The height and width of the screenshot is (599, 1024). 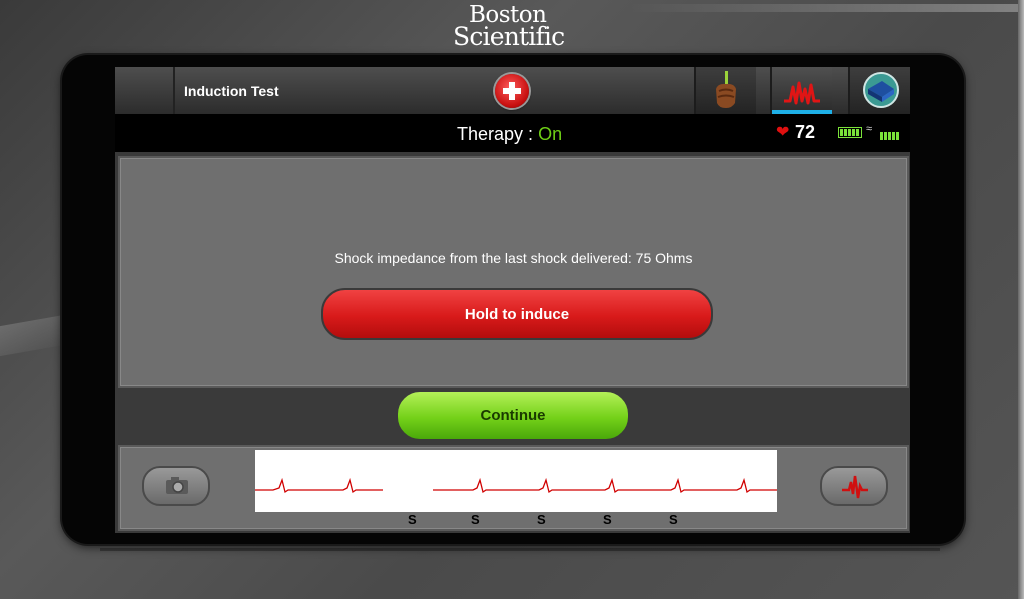 What do you see at coordinates (35, 335) in the screenshot?
I see `background-reflection` at bounding box center [35, 335].